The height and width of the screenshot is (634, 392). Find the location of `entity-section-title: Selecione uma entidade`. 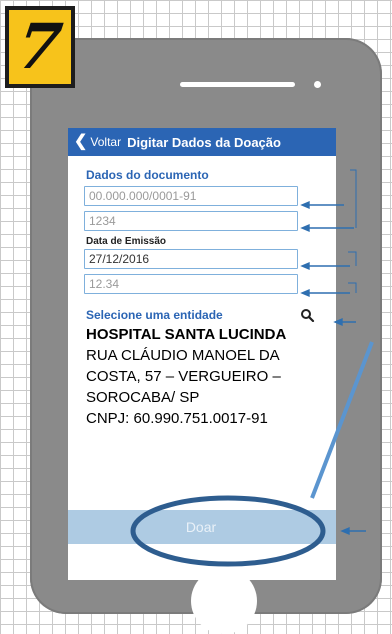

entity-section-title: Selecione uma entidade is located at coordinates (154, 315).